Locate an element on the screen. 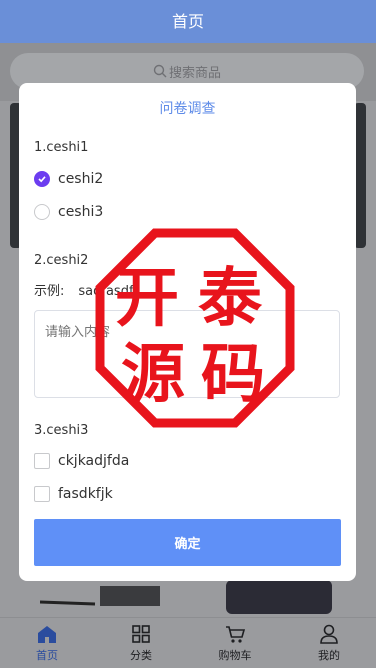 This screenshot has width=376, height=668. radio-checked-icon is located at coordinates (42, 179).